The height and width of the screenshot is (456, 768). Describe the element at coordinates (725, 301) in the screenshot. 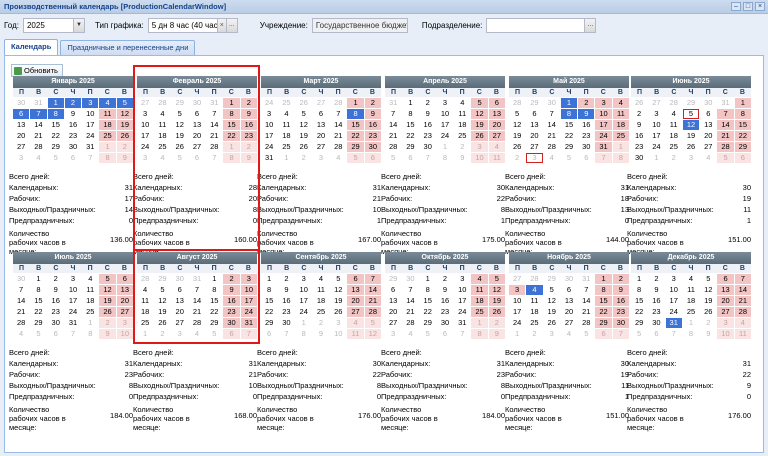

I see `day-cell: 20` at that location.